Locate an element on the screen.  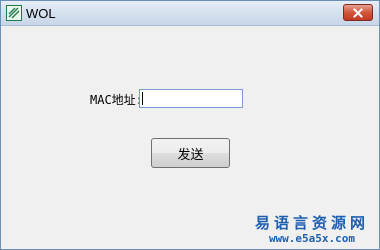
watermark: 易语言资源网 www.e5a5x.com is located at coordinates (312, 229).